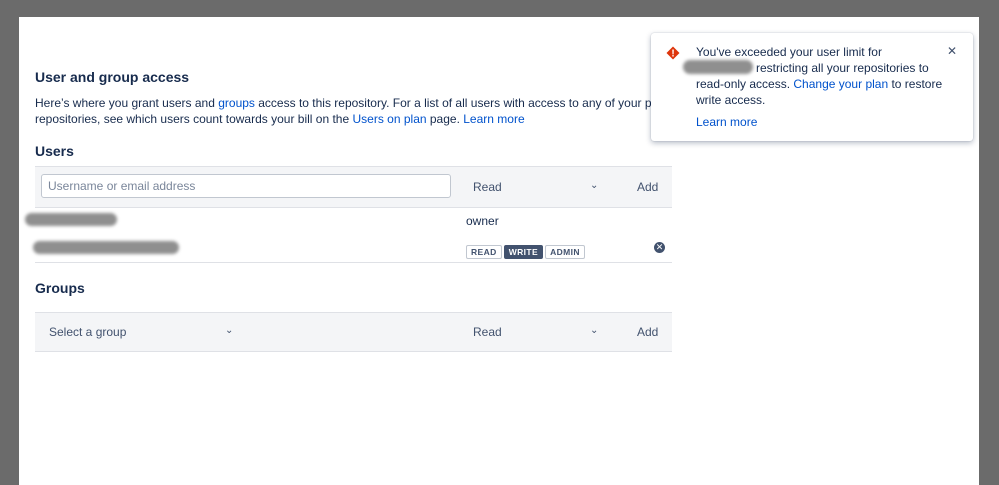 The height and width of the screenshot is (485, 999). Describe the element at coordinates (390, 119) in the screenshot. I see `users-on-plan-link: Users on plan` at that location.